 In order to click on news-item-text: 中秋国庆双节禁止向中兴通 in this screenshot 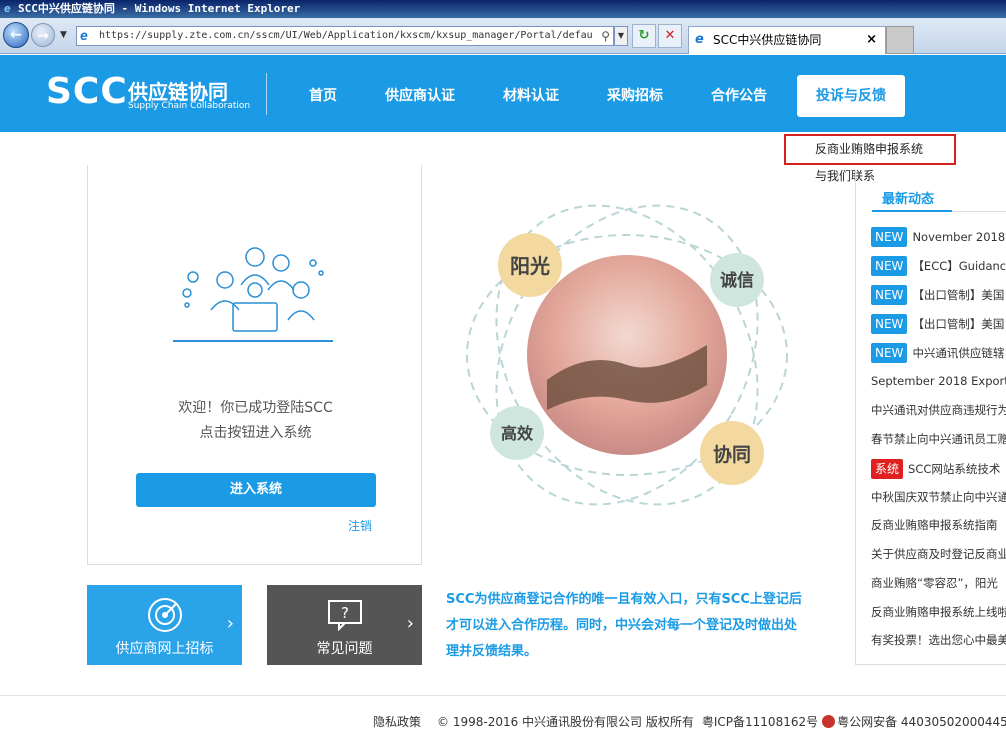, I will do `click(938, 497)`.